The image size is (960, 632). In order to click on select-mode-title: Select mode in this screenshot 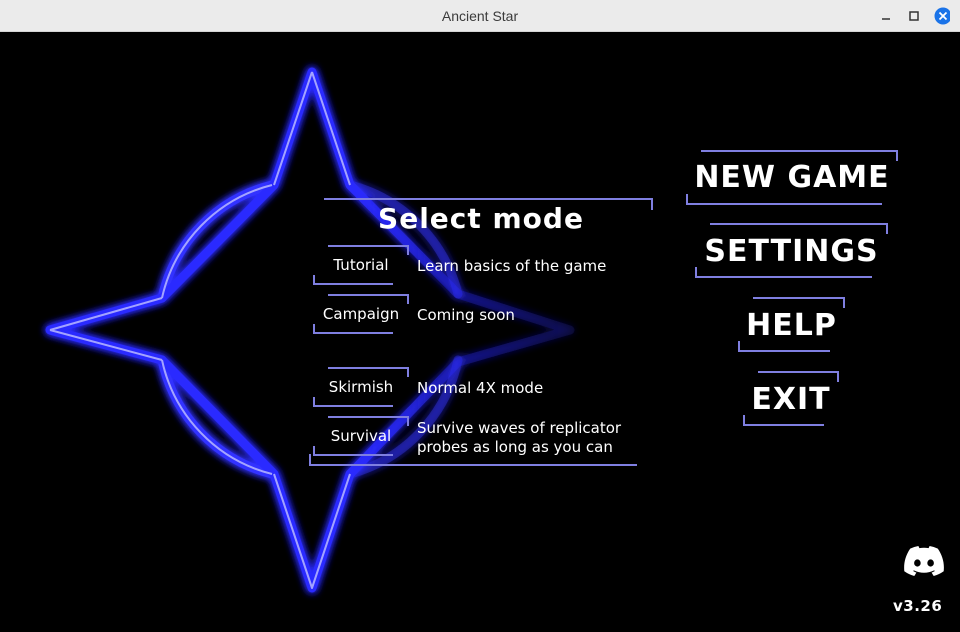, I will do `click(481, 218)`.